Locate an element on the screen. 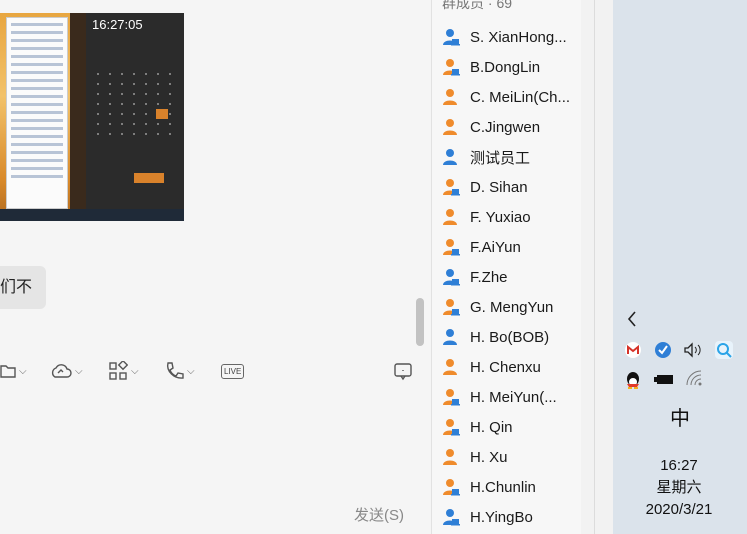 Image resolution: width=747 pixels, height=534 pixels. member-item: H.YingBo is located at coordinates (487, 517).